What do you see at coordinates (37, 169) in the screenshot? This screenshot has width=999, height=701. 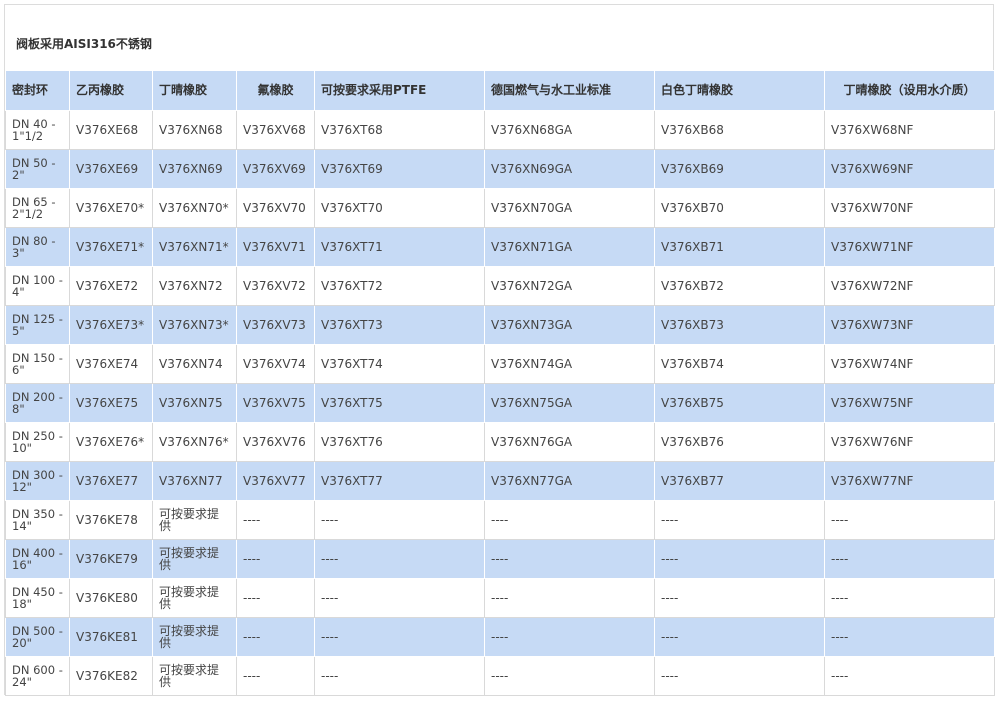 I see `size-cell: DN 50 - 2"` at bounding box center [37, 169].